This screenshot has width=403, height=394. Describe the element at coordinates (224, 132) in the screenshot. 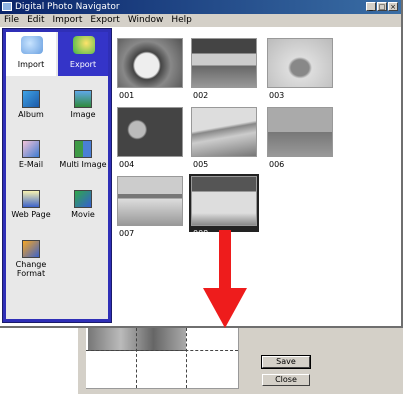

I see `photo-water-ski` at that location.